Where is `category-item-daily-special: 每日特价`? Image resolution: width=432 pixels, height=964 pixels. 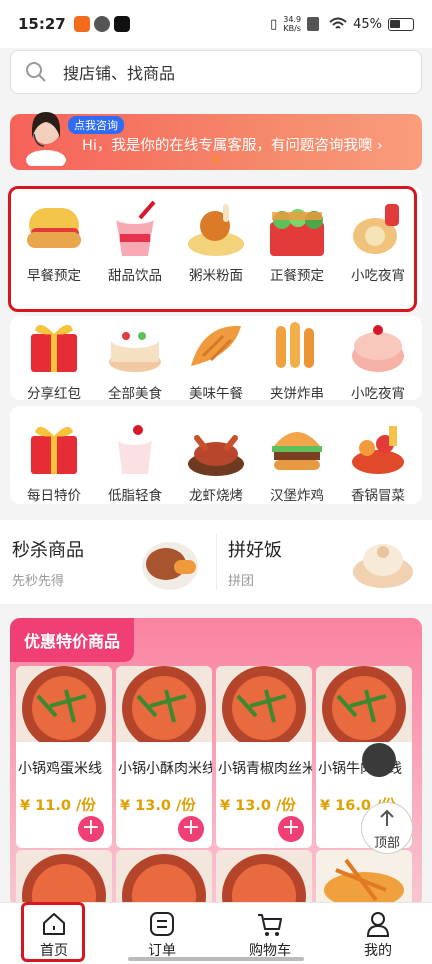 category-item-daily-special: 每日特价 is located at coordinates (54, 461).